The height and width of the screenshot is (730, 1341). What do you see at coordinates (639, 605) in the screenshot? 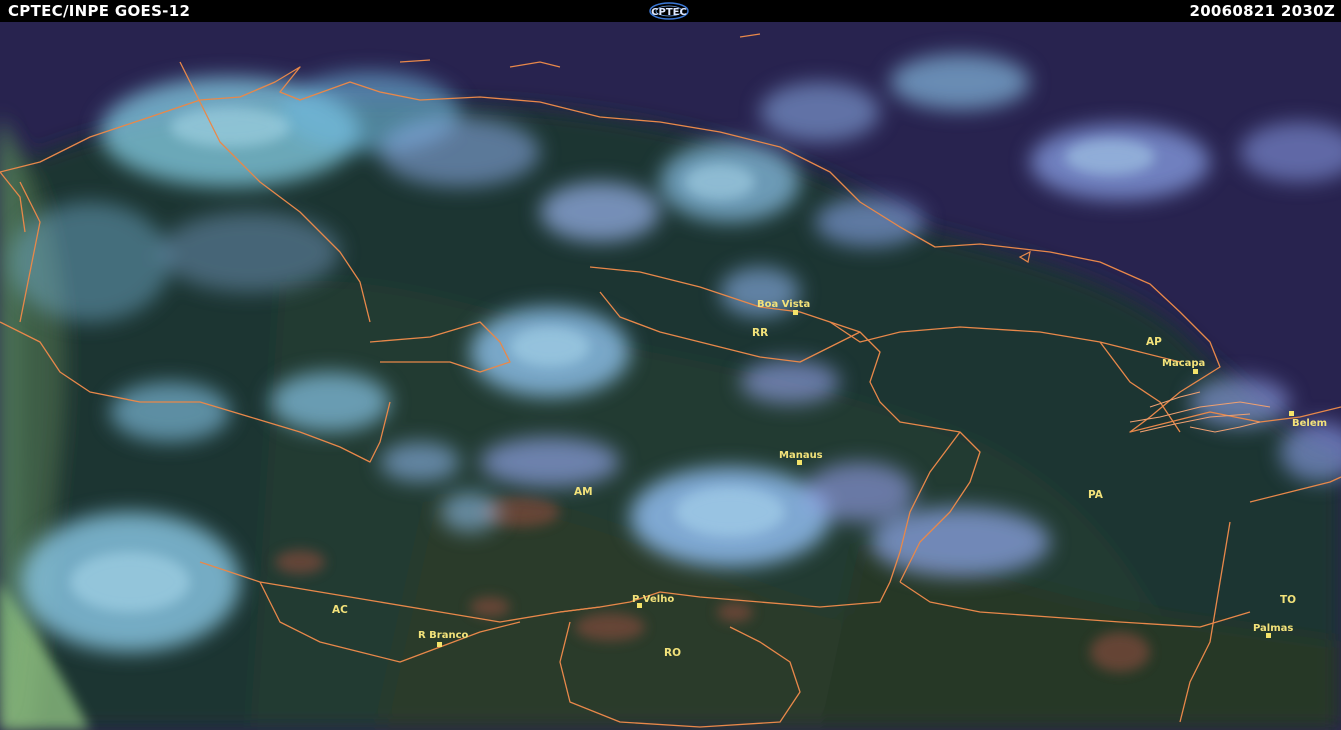
I see `city-marker-p-velho` at bounding box center [639, 605].